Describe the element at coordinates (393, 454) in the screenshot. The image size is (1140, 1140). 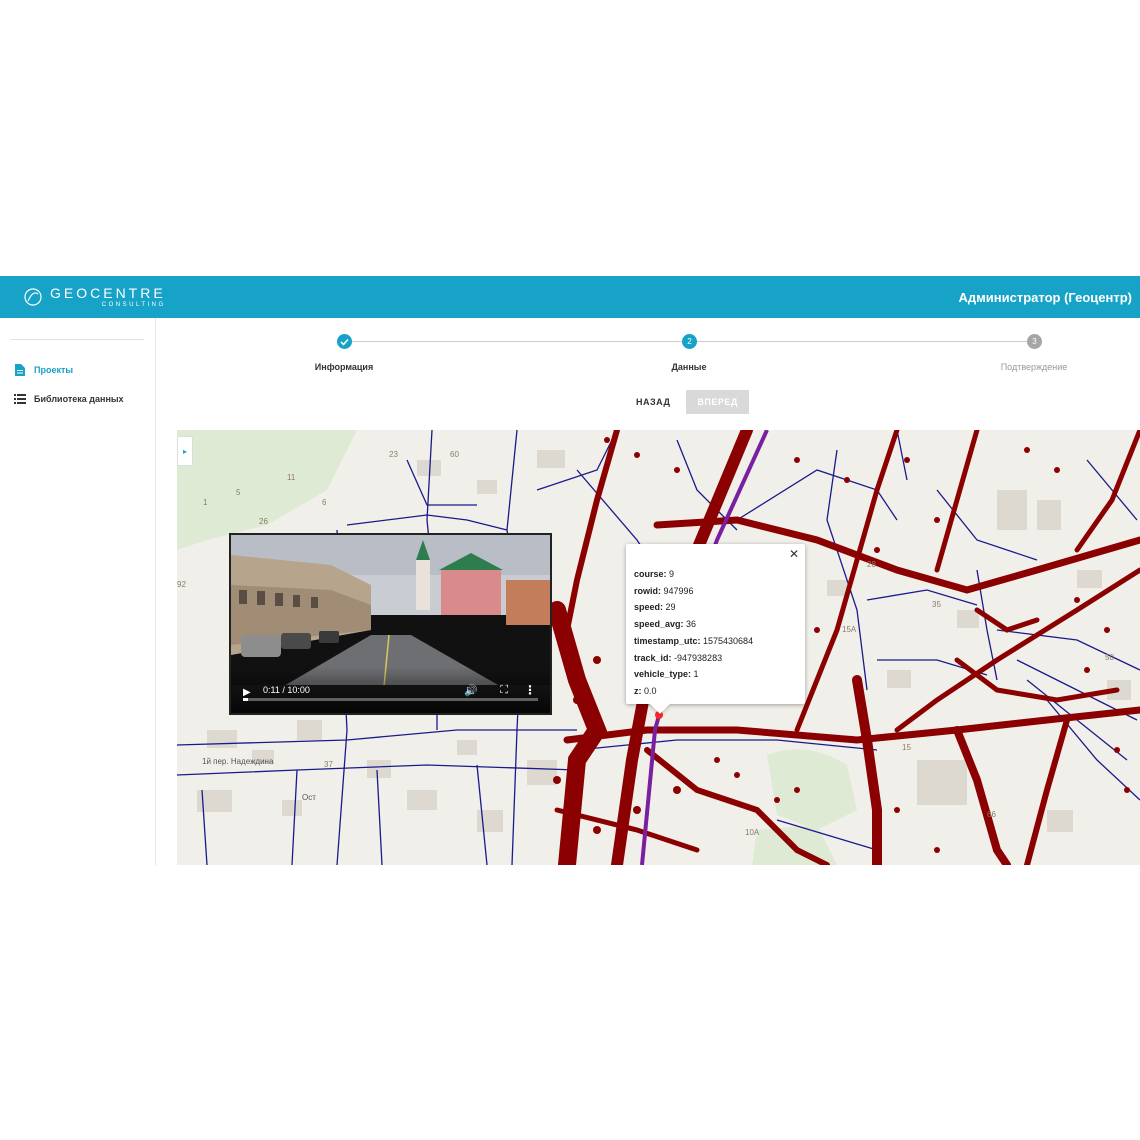
I see `map-label: 23` at that location.